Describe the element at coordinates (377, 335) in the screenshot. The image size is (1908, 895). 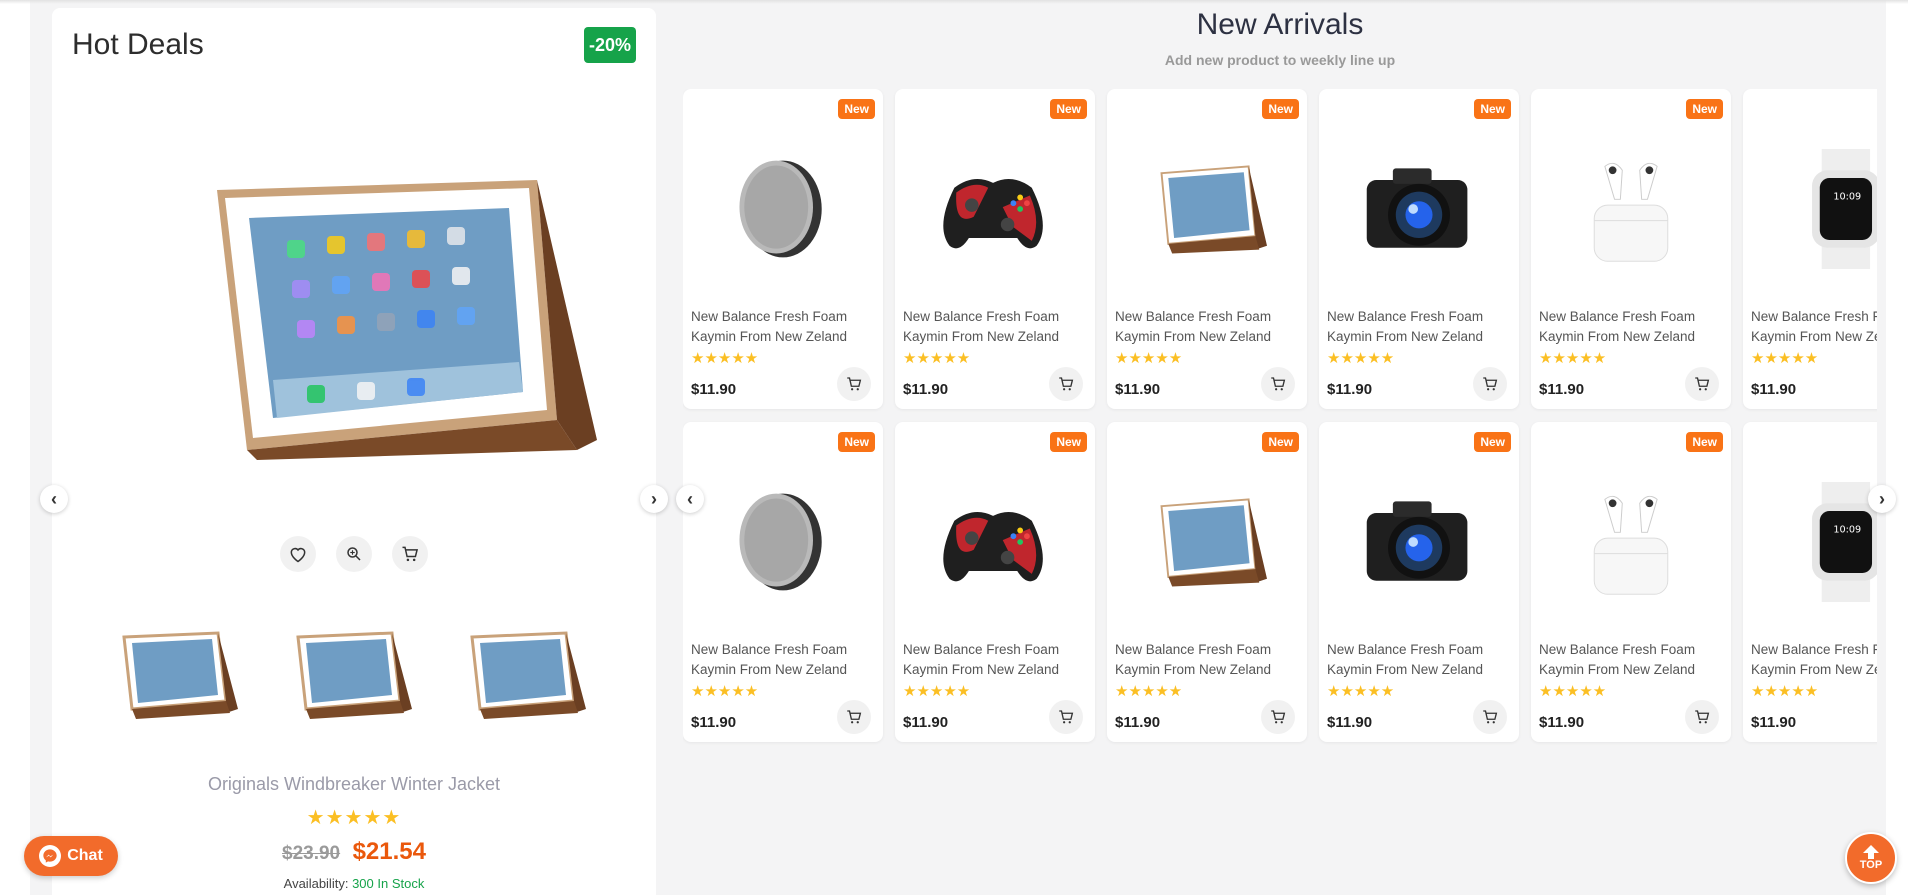
I see `hero-tablet-image` at that location.